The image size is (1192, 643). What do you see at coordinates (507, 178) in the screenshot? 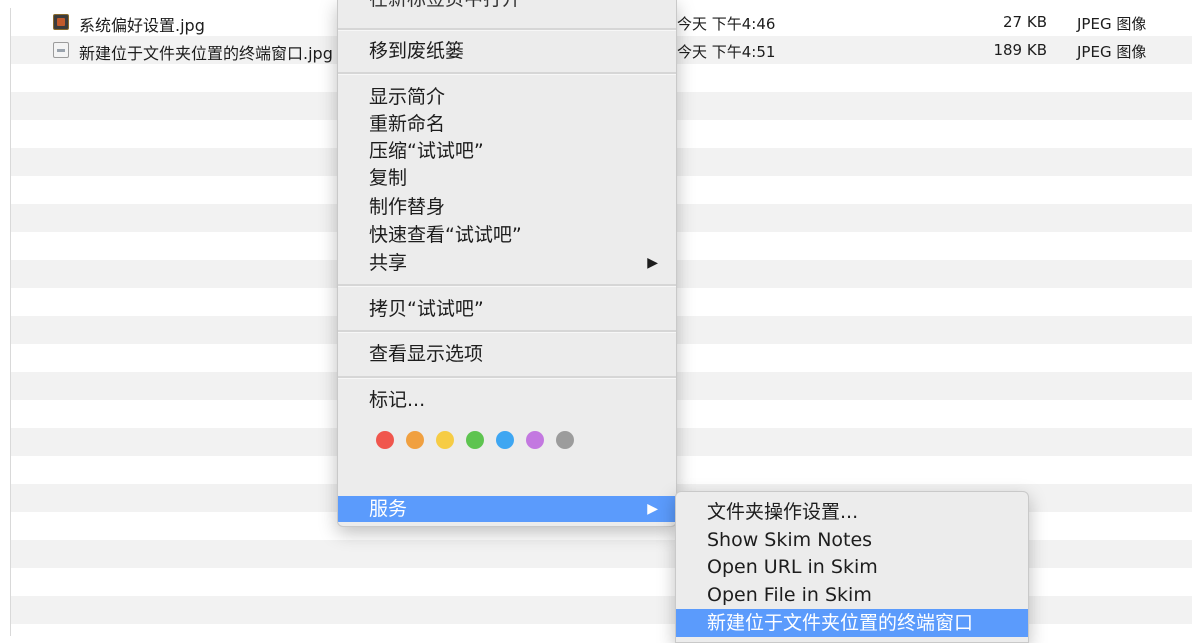
I see `menu-item-duplicate: 复制` at bounding box center [507, 178].